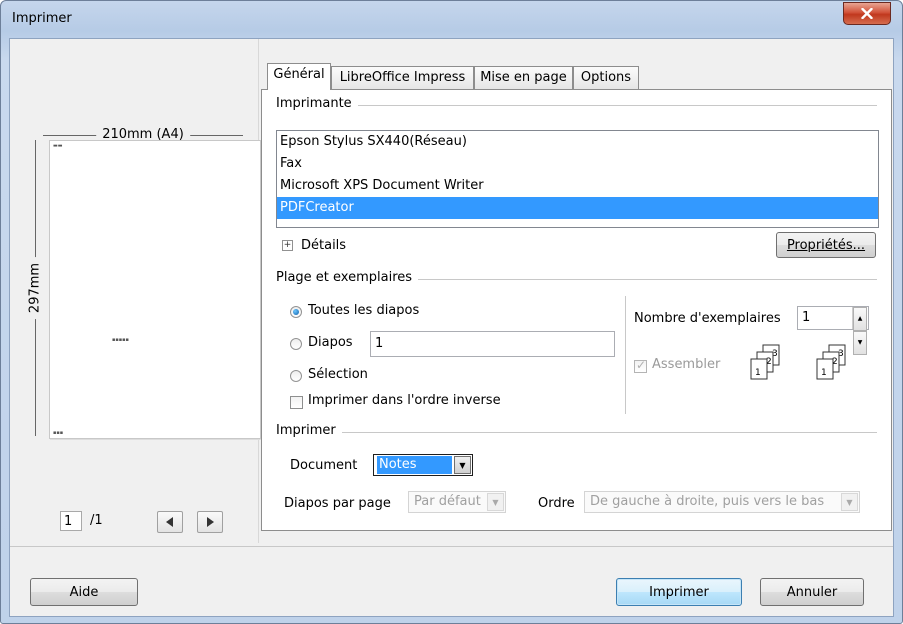 The width and height of the screenshot is (903, 624). What do you see at coordinates (765, 362) in the screenshot?
I see `collate-pages-icon: 3 2 1` at bounding box center [765, 362].